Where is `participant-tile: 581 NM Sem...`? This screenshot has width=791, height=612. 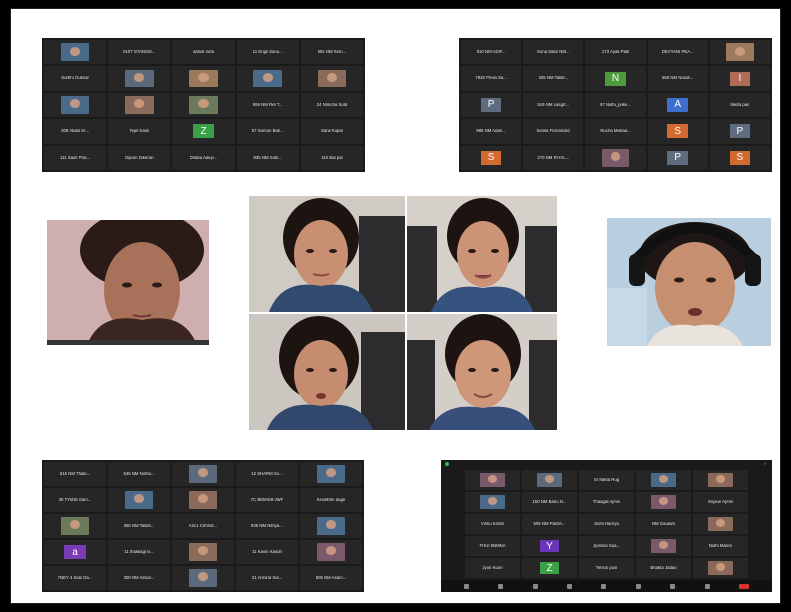
participant-tile: 581 NM Sem... is located at coordinates (331, 52).